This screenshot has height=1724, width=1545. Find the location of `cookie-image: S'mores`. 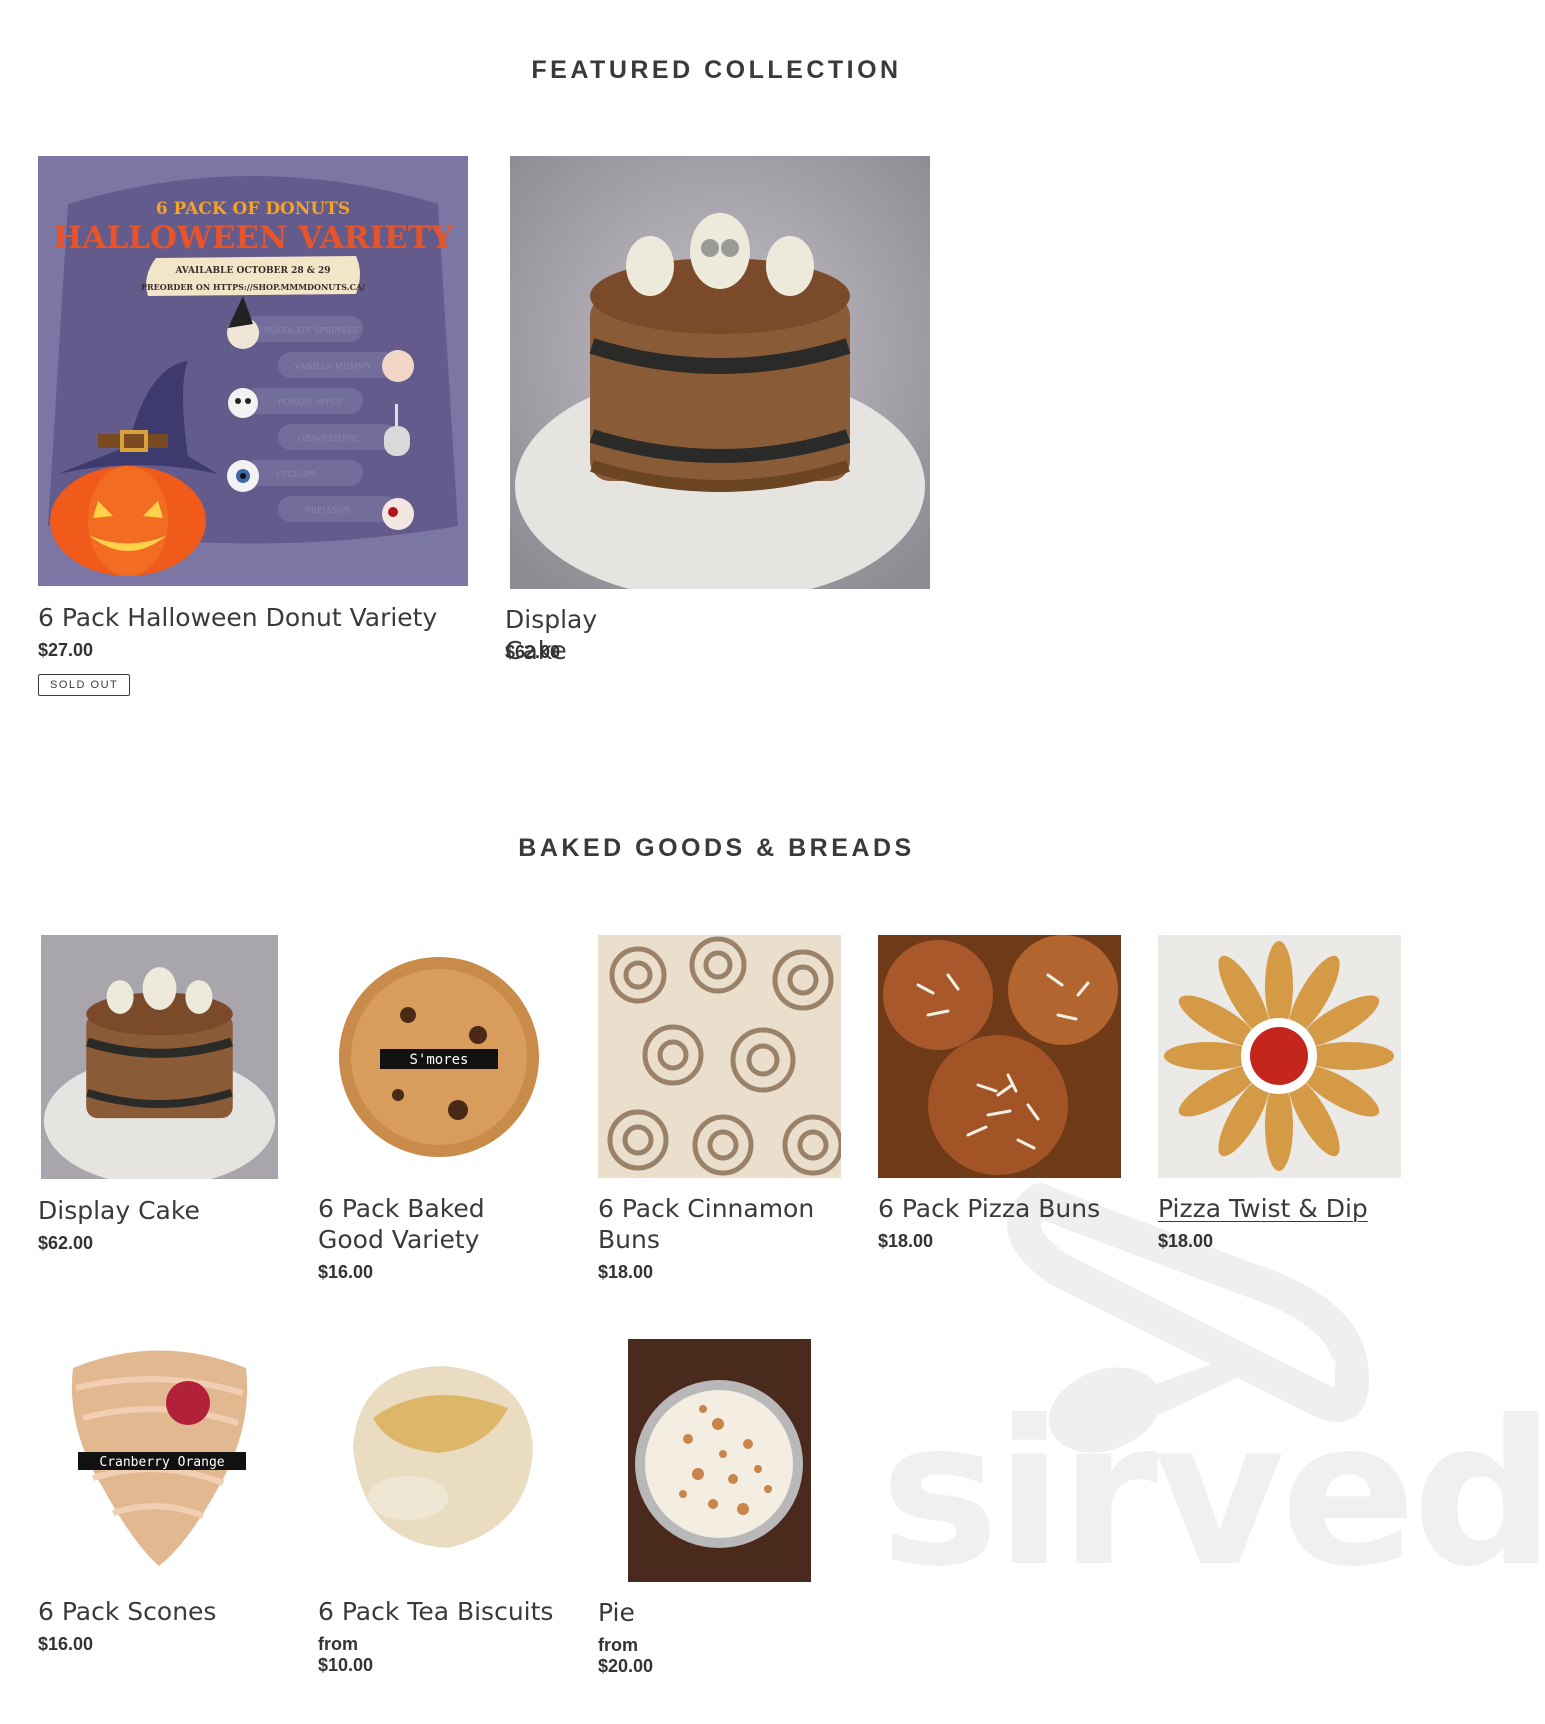

cookie-image: S'mores is located at coordinates (439, 1057).